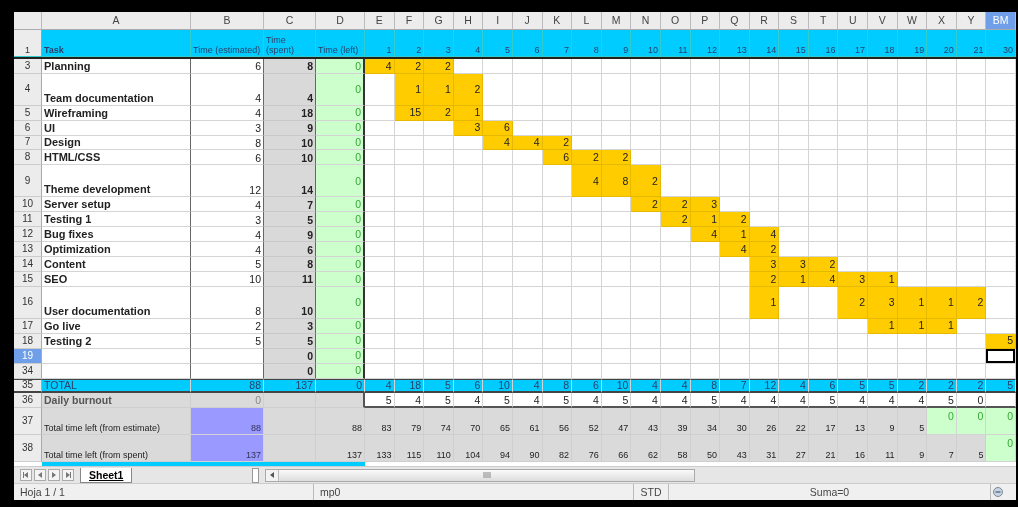 The image size is (1018, 507). What do you see at coordinates (794, 21) in the screenshot?
I see `column-header: S` at bounding box center [794, 21].